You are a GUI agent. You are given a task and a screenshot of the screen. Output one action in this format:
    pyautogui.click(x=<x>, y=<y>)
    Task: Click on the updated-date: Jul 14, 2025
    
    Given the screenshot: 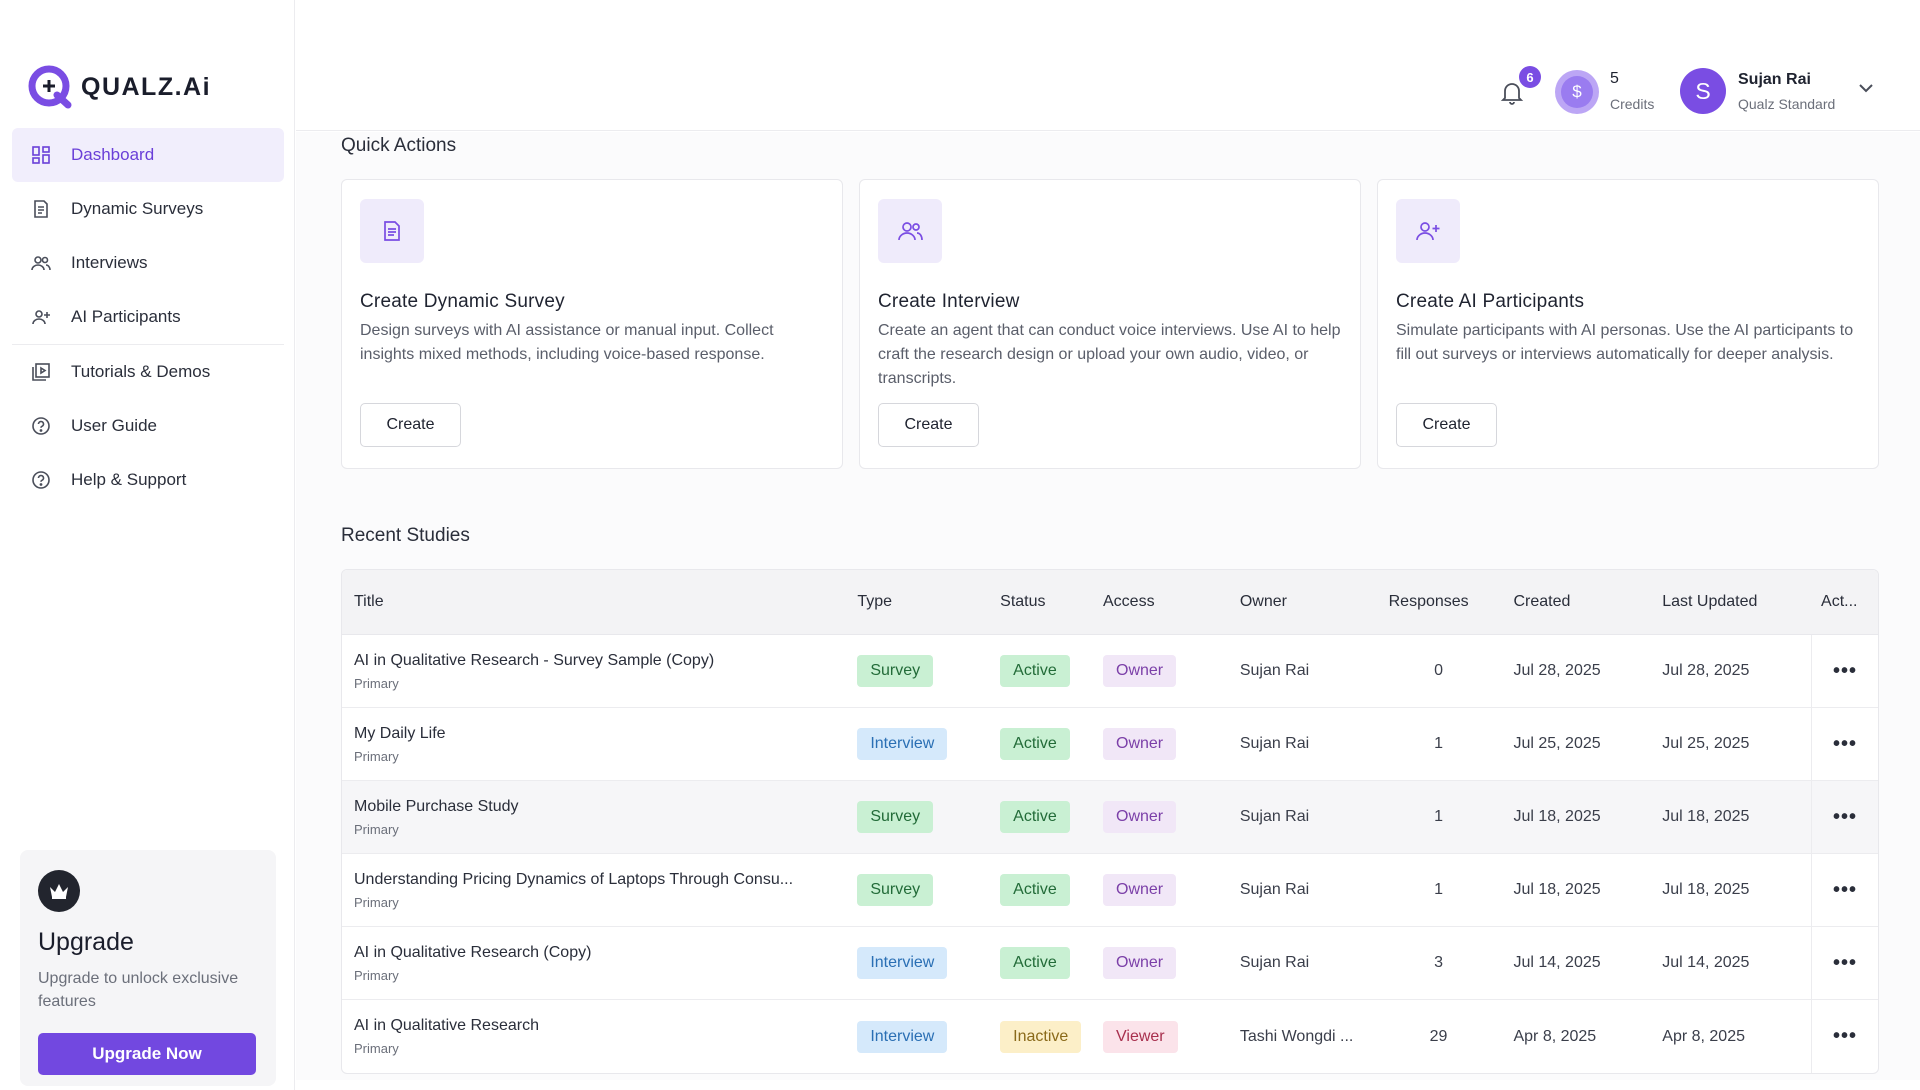 What is the action you would take?
    pyautogui.click(x=1736, y=963)
    